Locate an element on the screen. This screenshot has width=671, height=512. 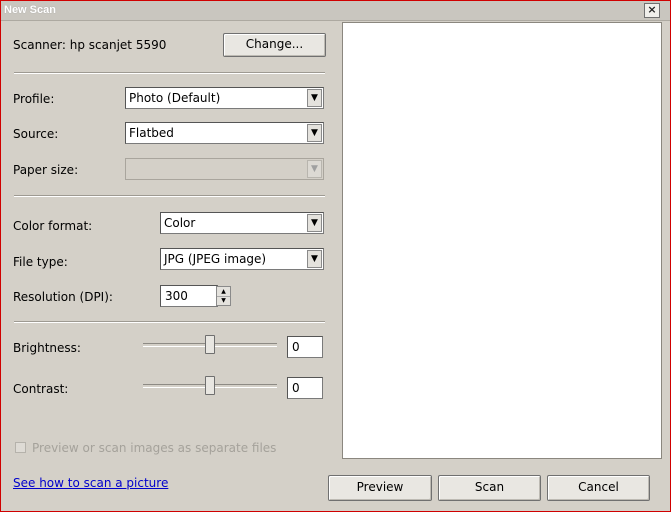
source-value: Flatbed is located at coordinates (151, 133).